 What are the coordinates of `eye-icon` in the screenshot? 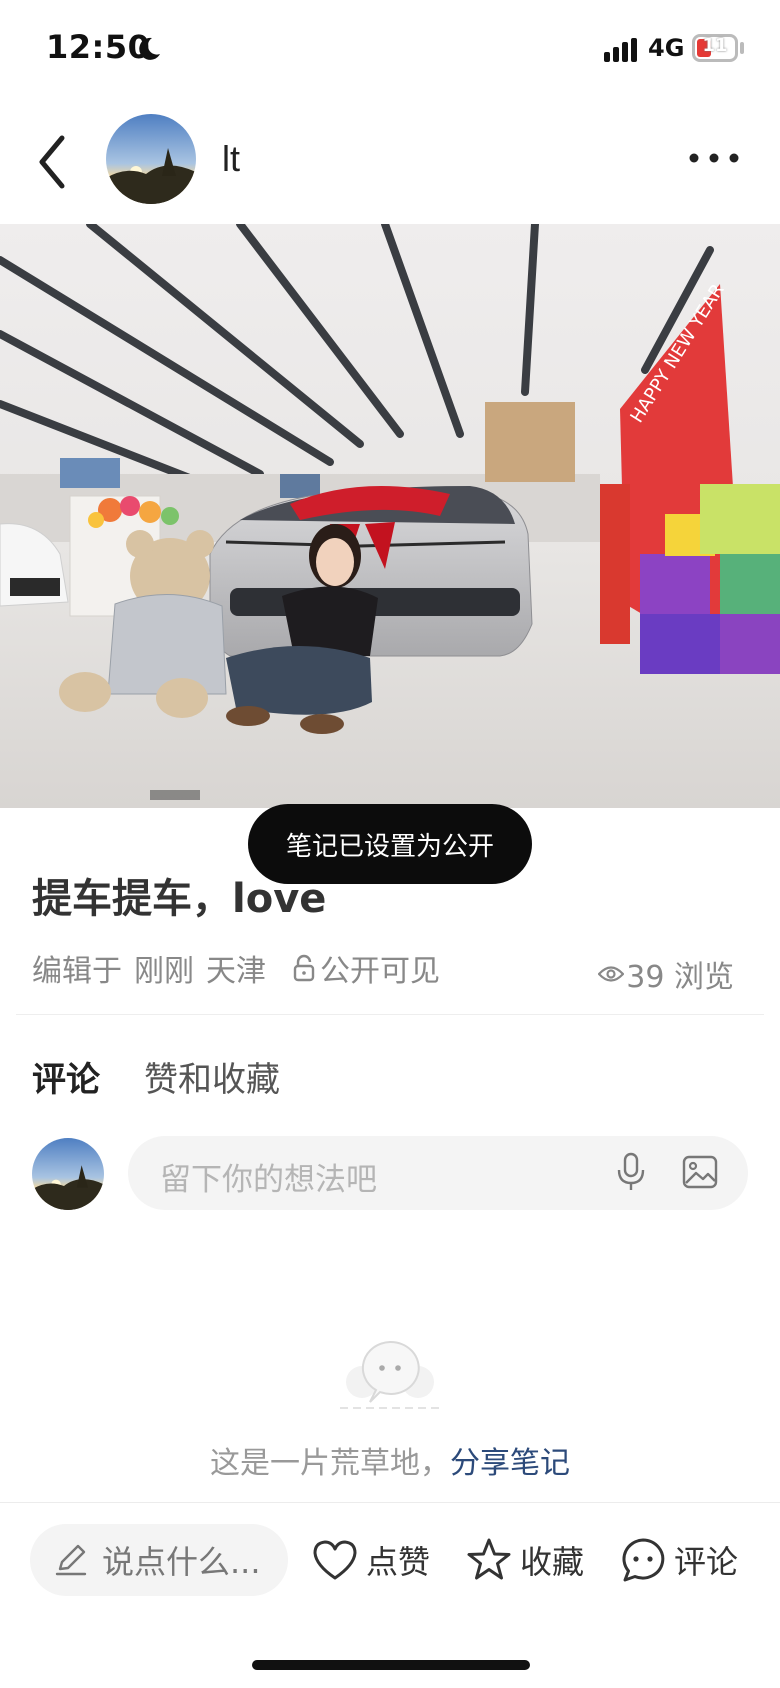 It's located at (611, 974).